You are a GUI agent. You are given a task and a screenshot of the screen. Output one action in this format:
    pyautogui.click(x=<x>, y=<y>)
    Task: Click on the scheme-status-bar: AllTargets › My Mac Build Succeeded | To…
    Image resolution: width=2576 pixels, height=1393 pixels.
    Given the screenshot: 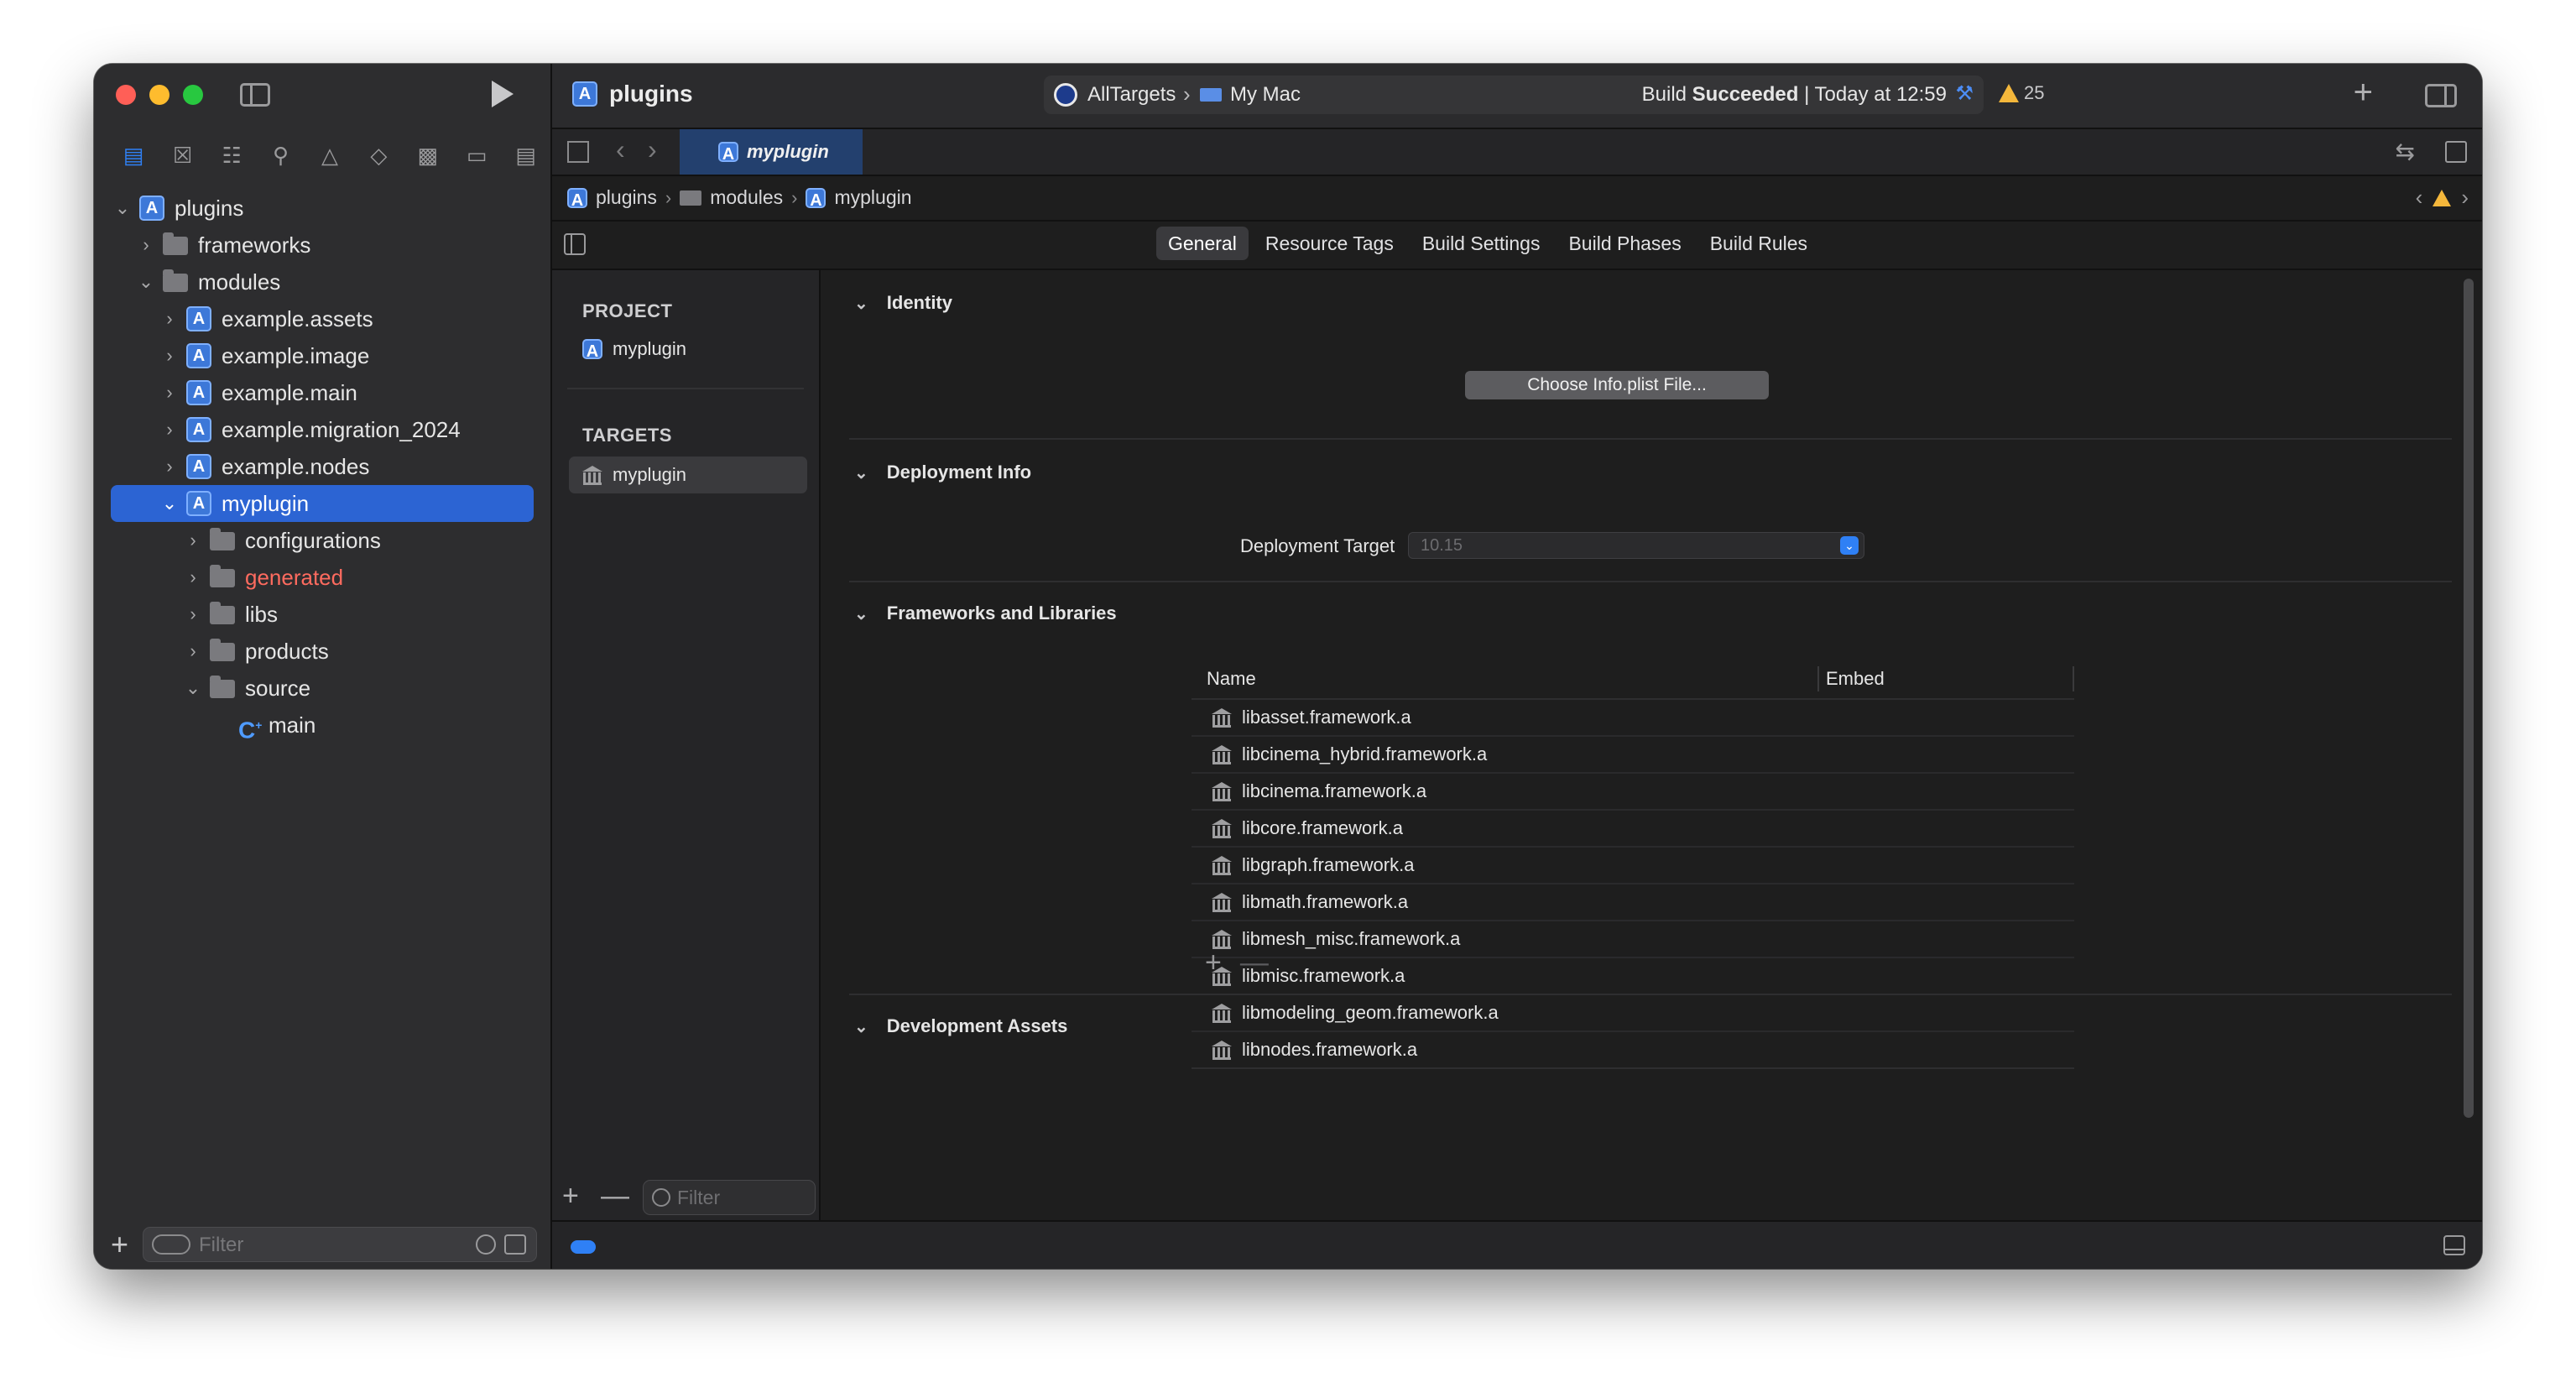 What is the action you would take?
    pyautogui.click(x=1514, y=95)
    